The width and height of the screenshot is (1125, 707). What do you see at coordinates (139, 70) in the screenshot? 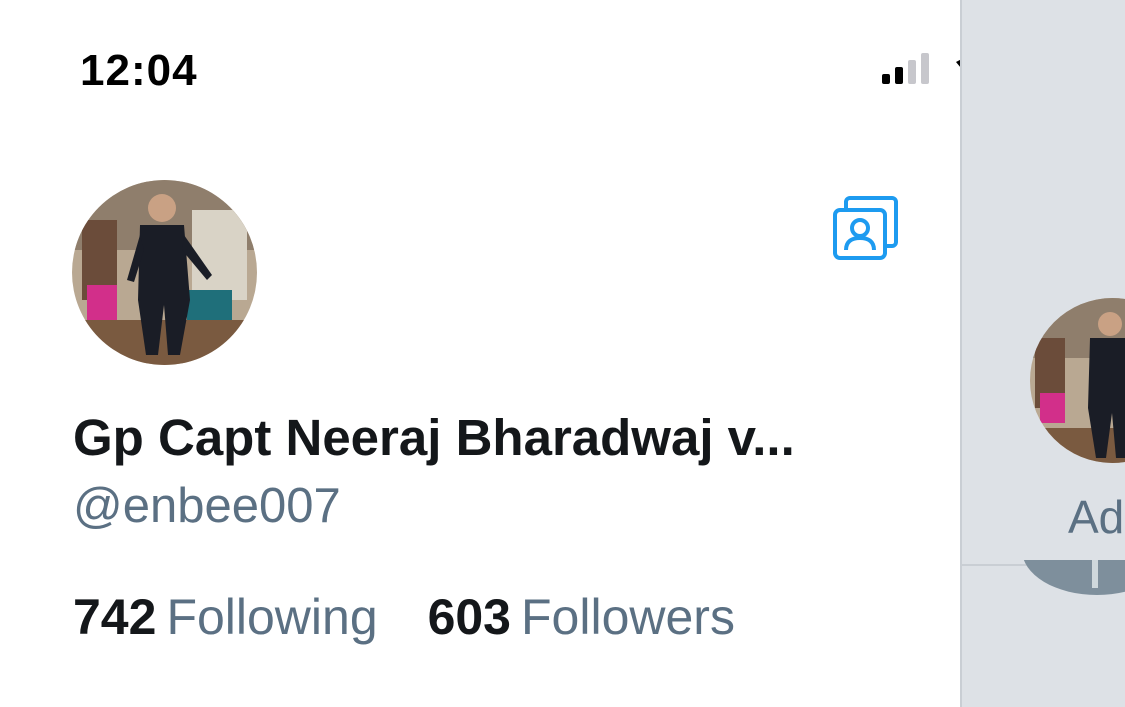
I see `status-time: 12:04` at bounding box center [139, 70].